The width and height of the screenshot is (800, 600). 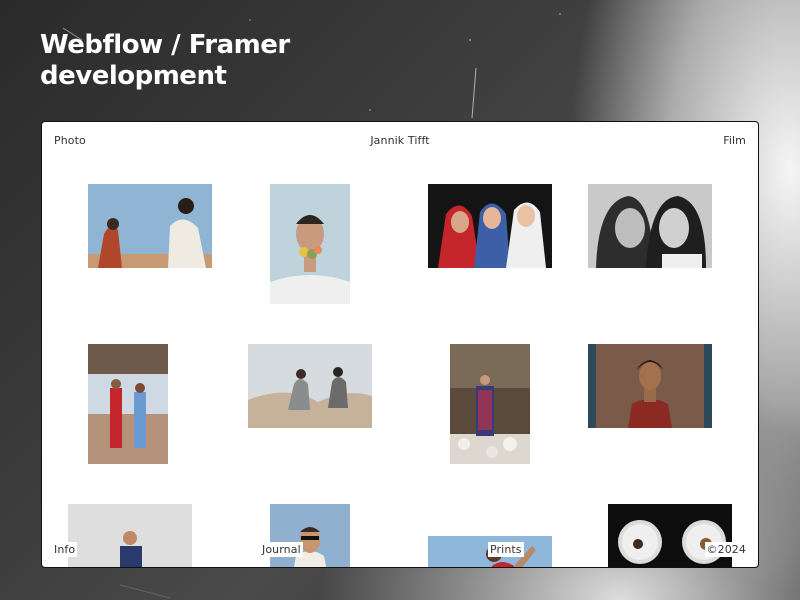 I want to click on nav-link-photo: Photo, so click(x=70, y=140).